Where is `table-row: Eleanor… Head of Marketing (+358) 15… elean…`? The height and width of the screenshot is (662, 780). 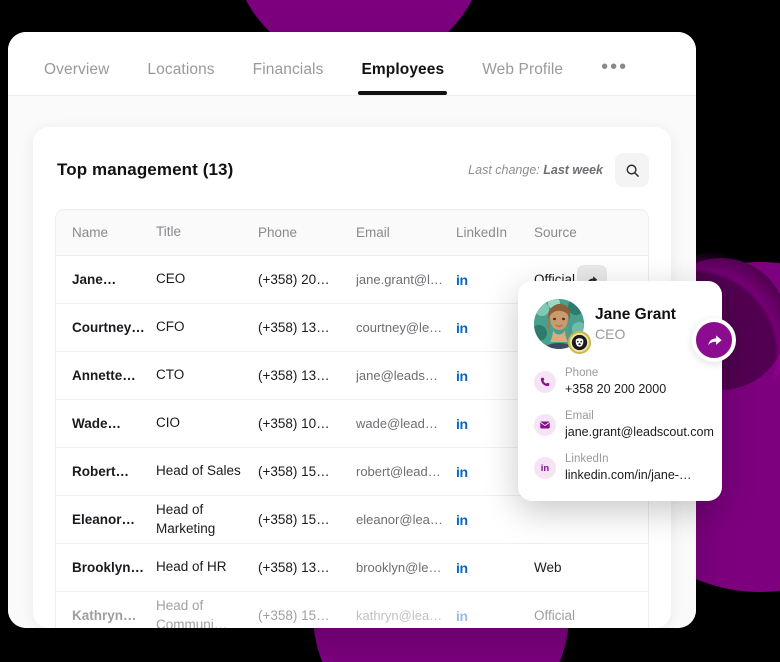 table-row: Eleanor… Head of Marketing (+358) 15… elean… is located at coordinates (352, 520).